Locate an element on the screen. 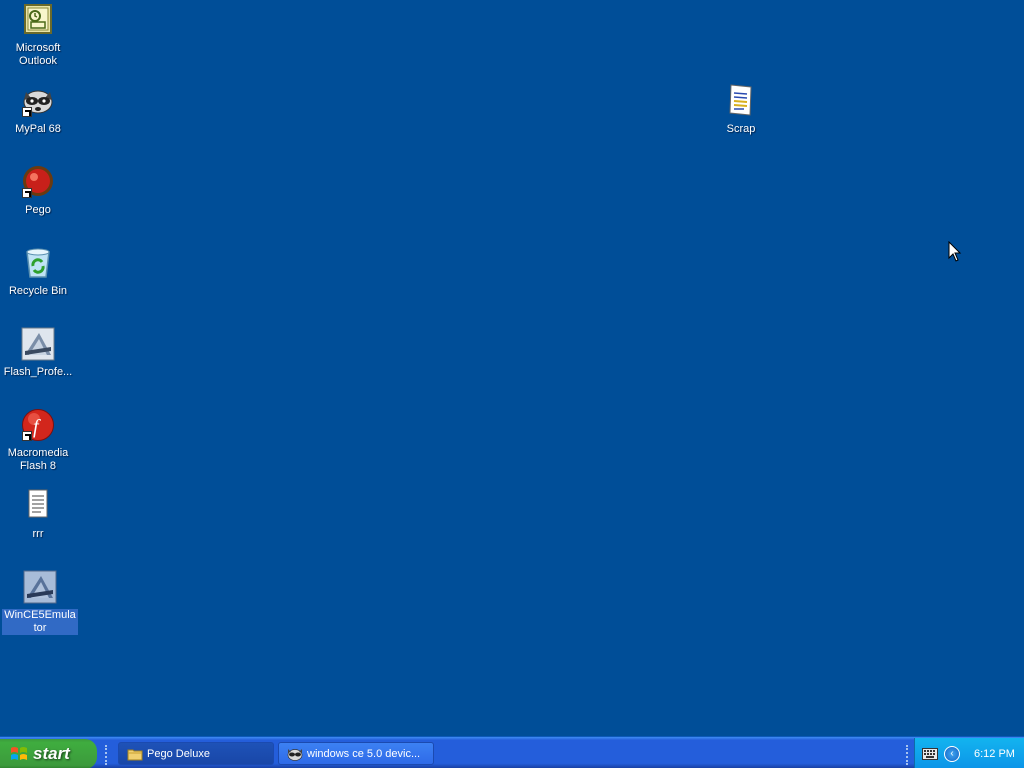  flash-professional-icon is located at coordinates (38, 344).